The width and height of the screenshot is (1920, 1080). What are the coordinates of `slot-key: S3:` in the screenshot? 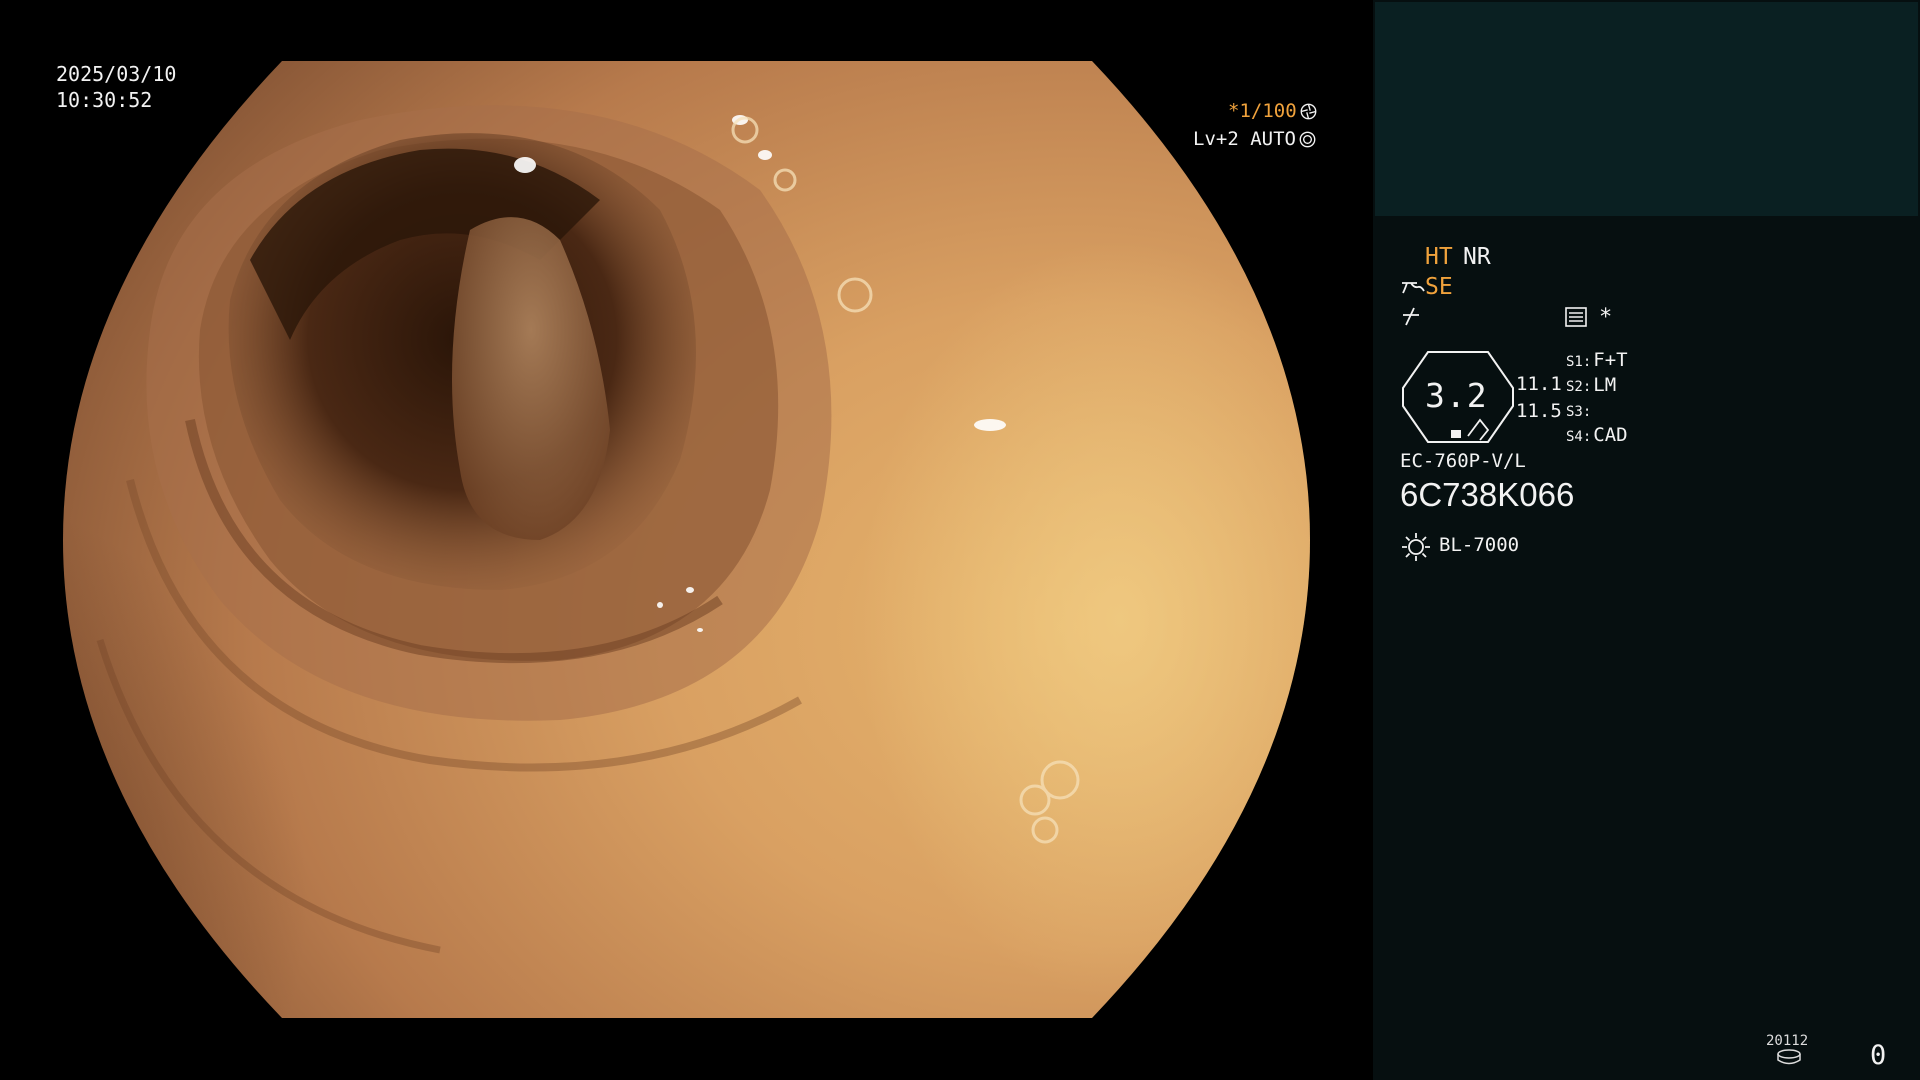 It's located at (1579, 412).